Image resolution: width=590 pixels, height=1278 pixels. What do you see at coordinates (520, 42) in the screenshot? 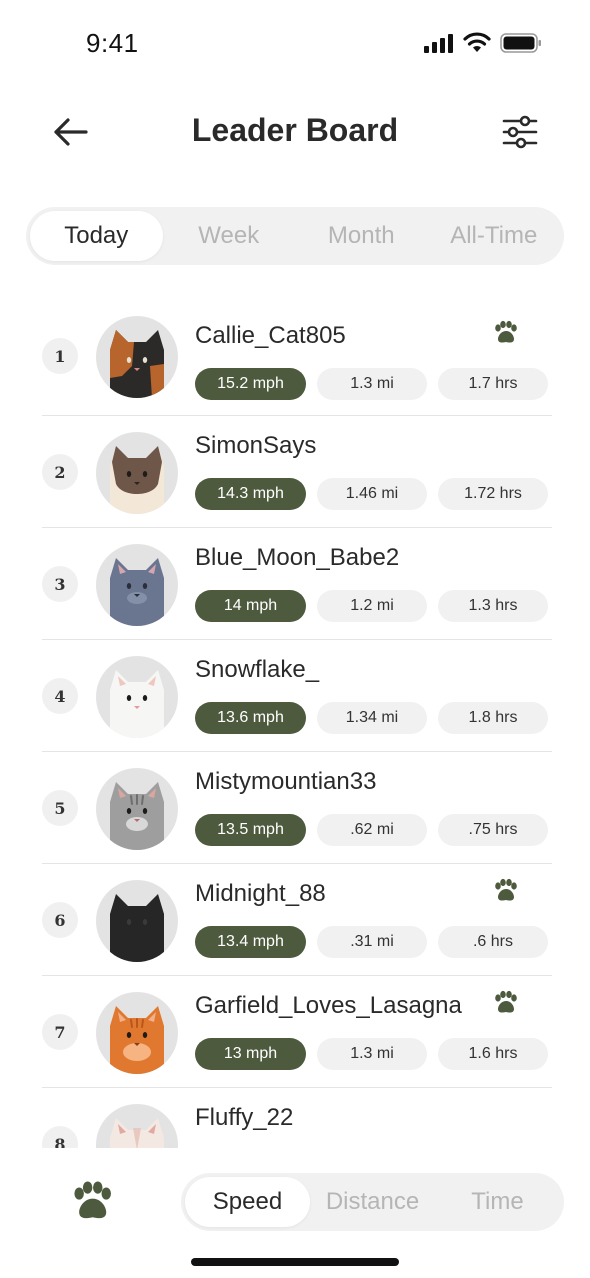
I see `battery-icon` at bounding box center [520, 42].